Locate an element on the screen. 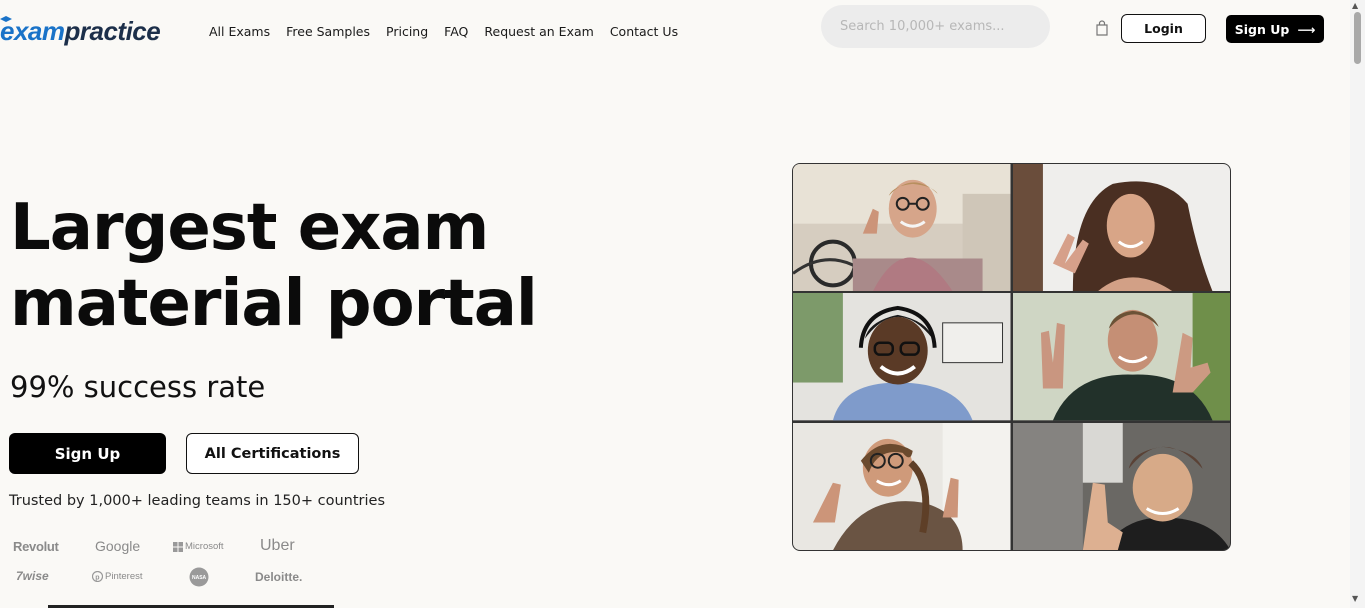  brand-nasa-label: NASA is located at coordinates (199, 578).